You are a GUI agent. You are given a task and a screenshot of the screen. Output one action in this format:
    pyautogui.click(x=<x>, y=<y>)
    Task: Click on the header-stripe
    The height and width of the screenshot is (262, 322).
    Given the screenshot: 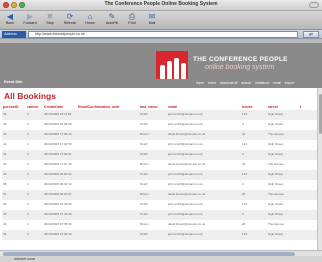 What is the action you would take?
    pyautogui.click(x=161, y=41)
    